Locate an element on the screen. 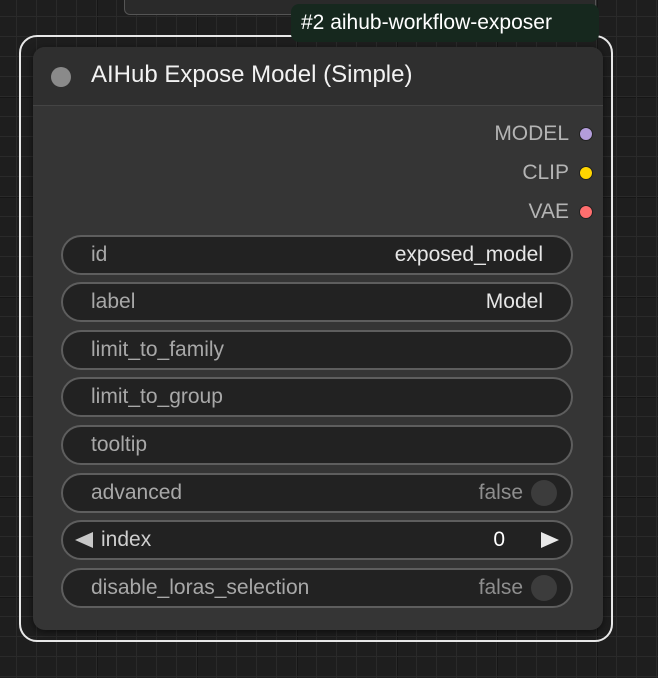  widget-tooltip-label: tooltip is located at coordinates (119, 444).